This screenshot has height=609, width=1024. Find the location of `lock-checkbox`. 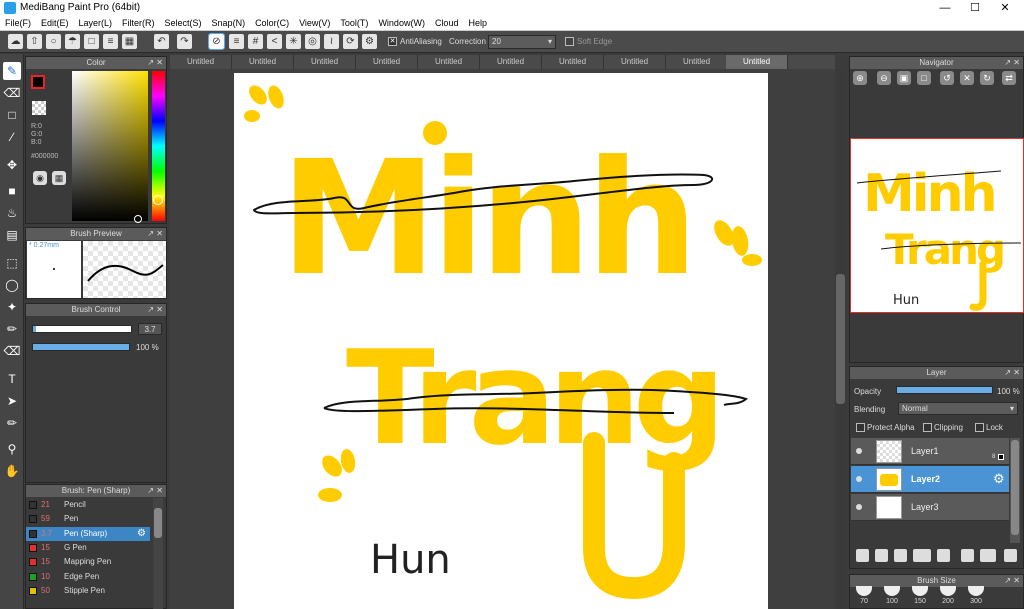

lock-checkbox is located at coordinates (979, 427).